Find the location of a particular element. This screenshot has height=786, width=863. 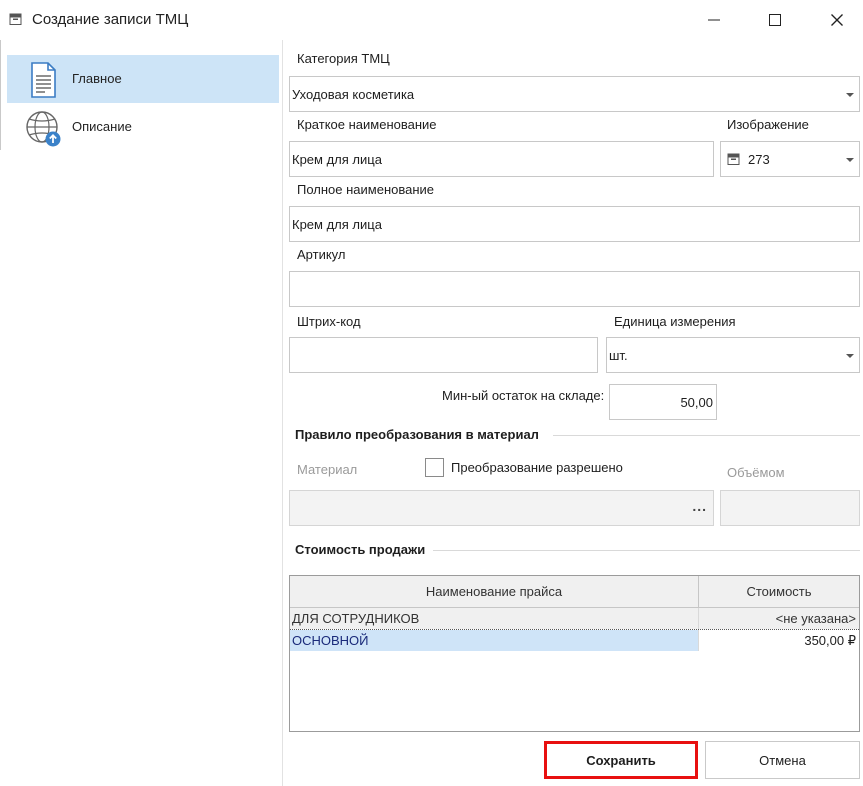

minimize-icon is located at coordinates (714, 20).